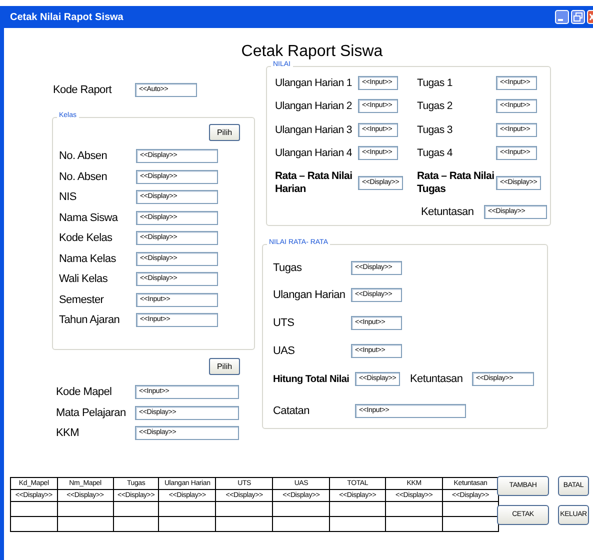 This screenshot has width=593, height=560. I want to click on field-label: Tugas 1, so click(435, 82).